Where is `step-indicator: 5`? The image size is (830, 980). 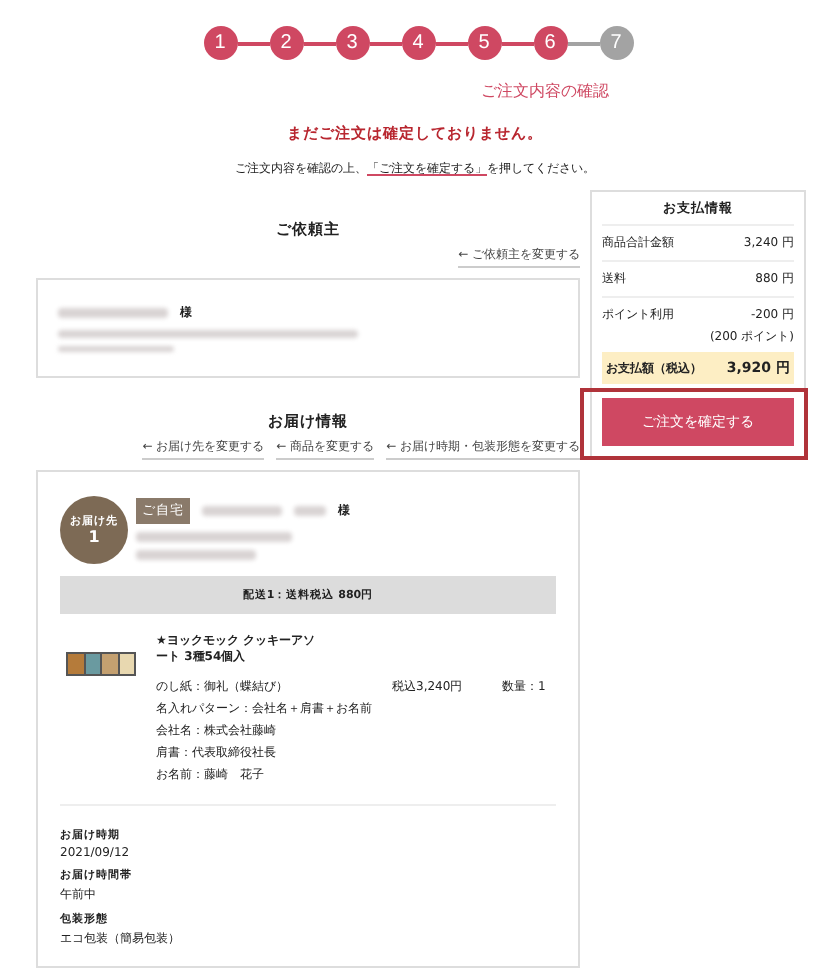 step-indicator: 5 is located at coordinates (484, 43).